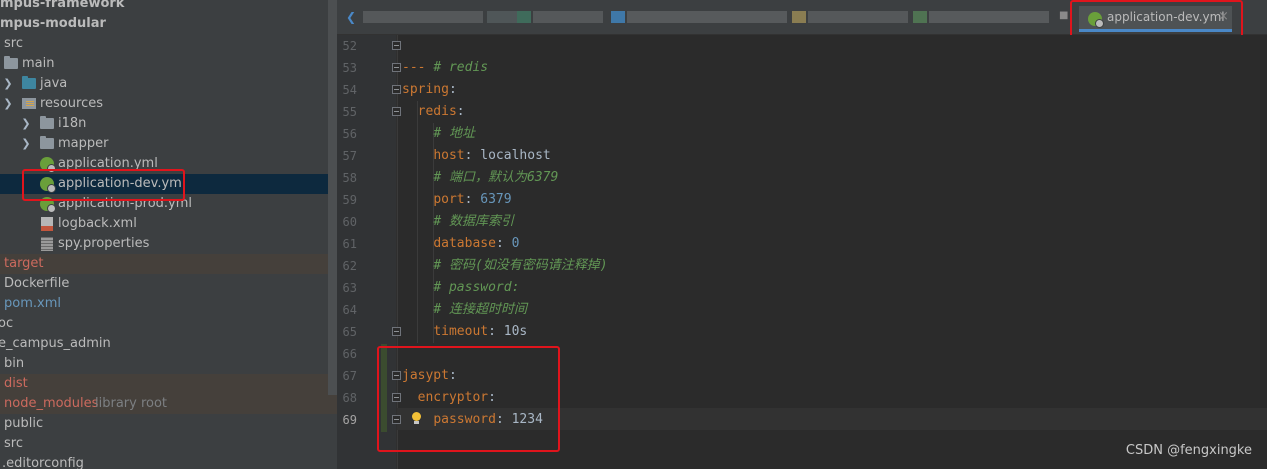 The width and height of the screenshot is (1267, 469). What do you see at coordinates (168, 444) in the screenshot?
I see `tree-item-src-2: src` at bounding box center [168, 444].